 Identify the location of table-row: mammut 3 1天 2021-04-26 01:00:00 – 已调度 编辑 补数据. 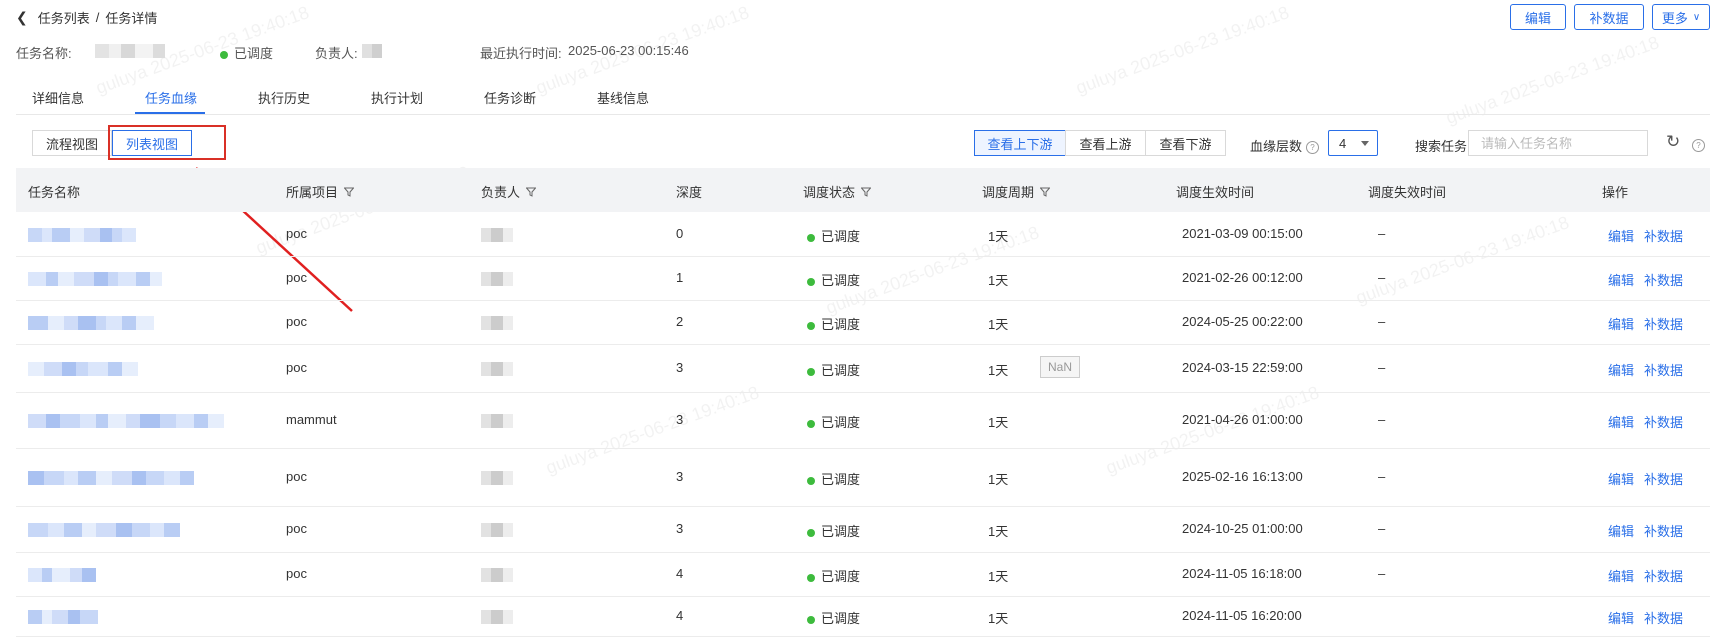
(863, 420).